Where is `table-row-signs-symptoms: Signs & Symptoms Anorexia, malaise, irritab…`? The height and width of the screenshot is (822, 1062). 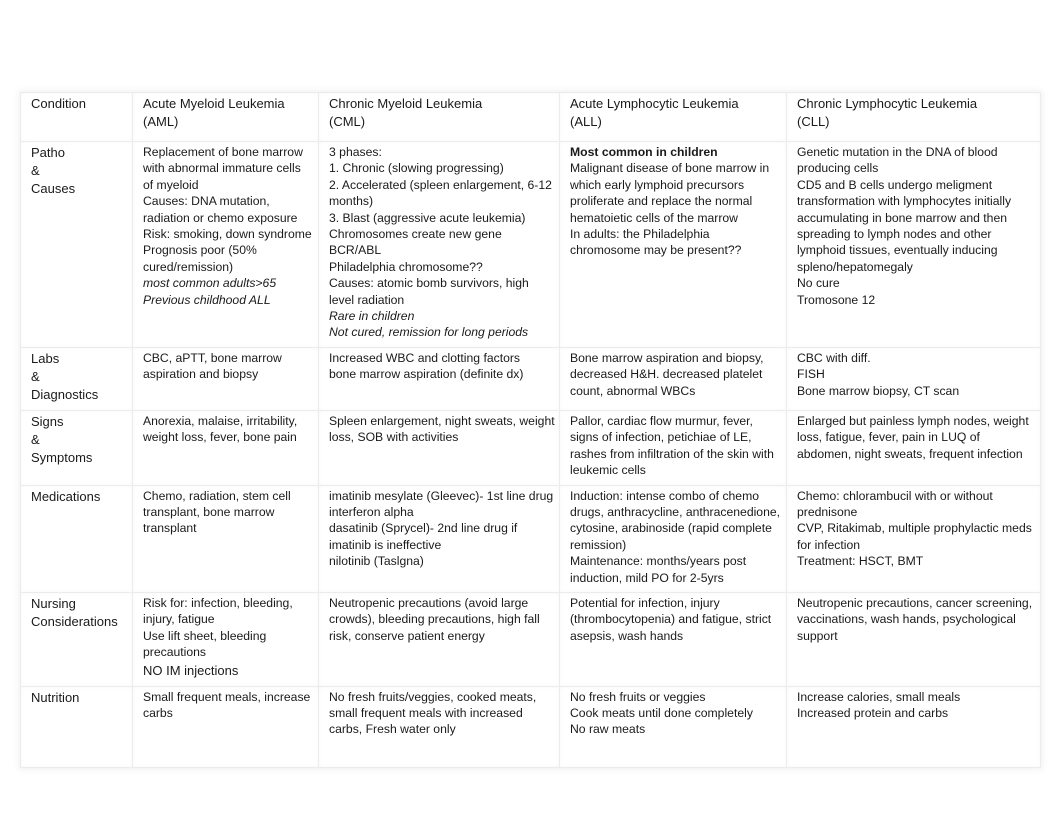 table-row-signs-symptoms: Signs & Symptoms Anorexia, malaise, irritab… is located at coordinates (530, 447).